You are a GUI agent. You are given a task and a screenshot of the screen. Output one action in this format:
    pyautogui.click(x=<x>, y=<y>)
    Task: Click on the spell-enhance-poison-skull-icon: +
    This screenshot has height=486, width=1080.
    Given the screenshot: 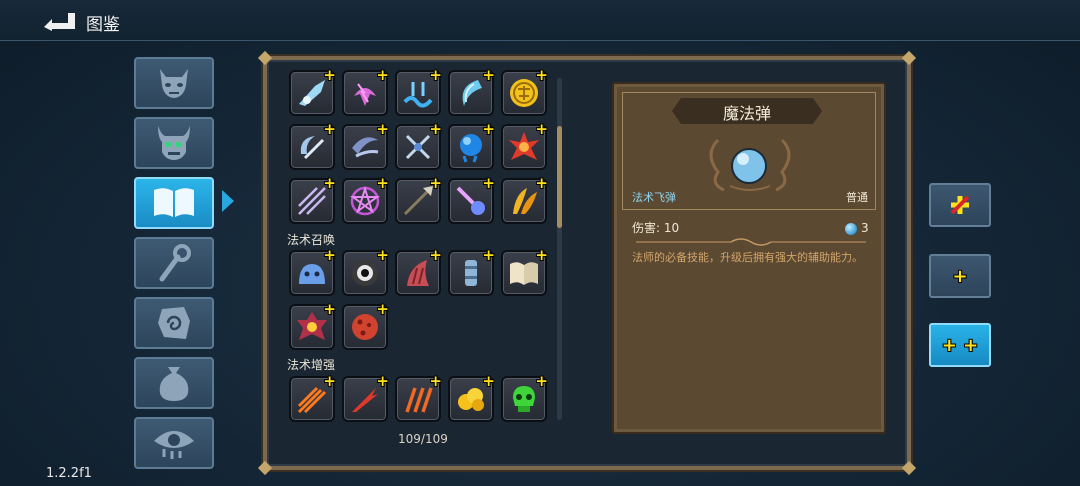 What is the action you would take?
    pyautogui.click(x=524, y=398)
    